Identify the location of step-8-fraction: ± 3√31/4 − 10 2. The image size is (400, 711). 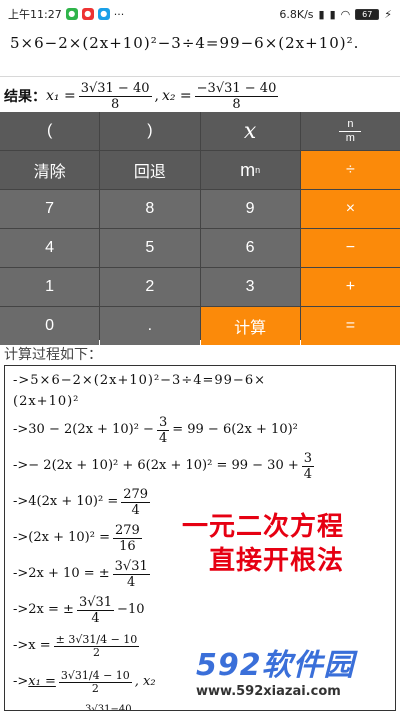
(96, 645).